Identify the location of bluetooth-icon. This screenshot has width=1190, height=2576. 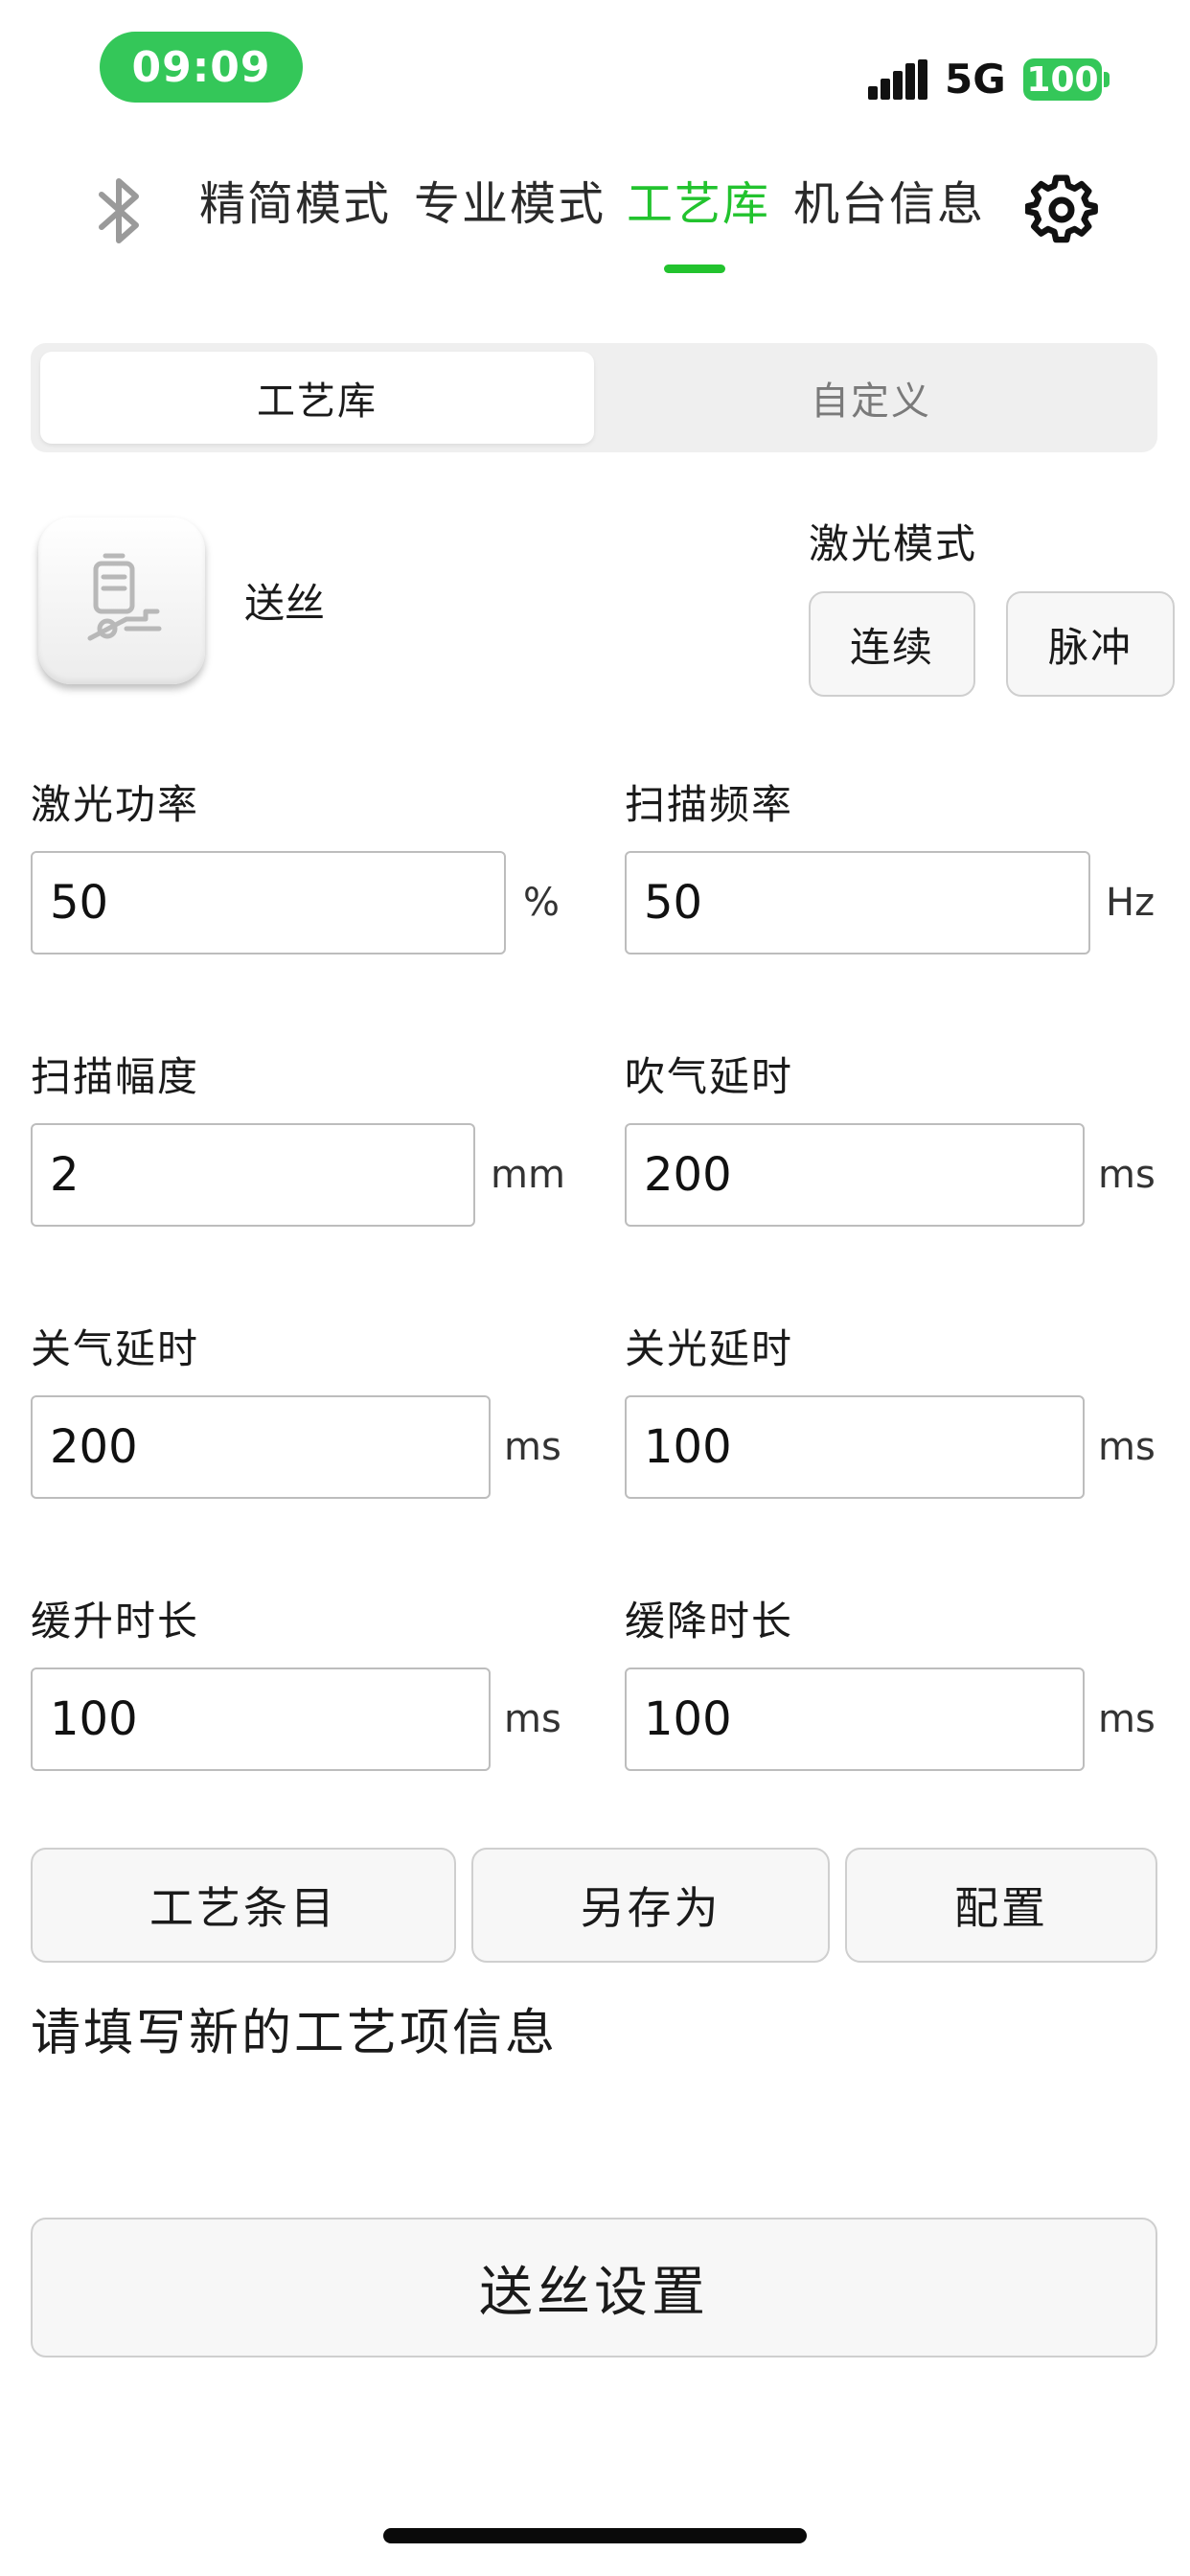
(119, 211).